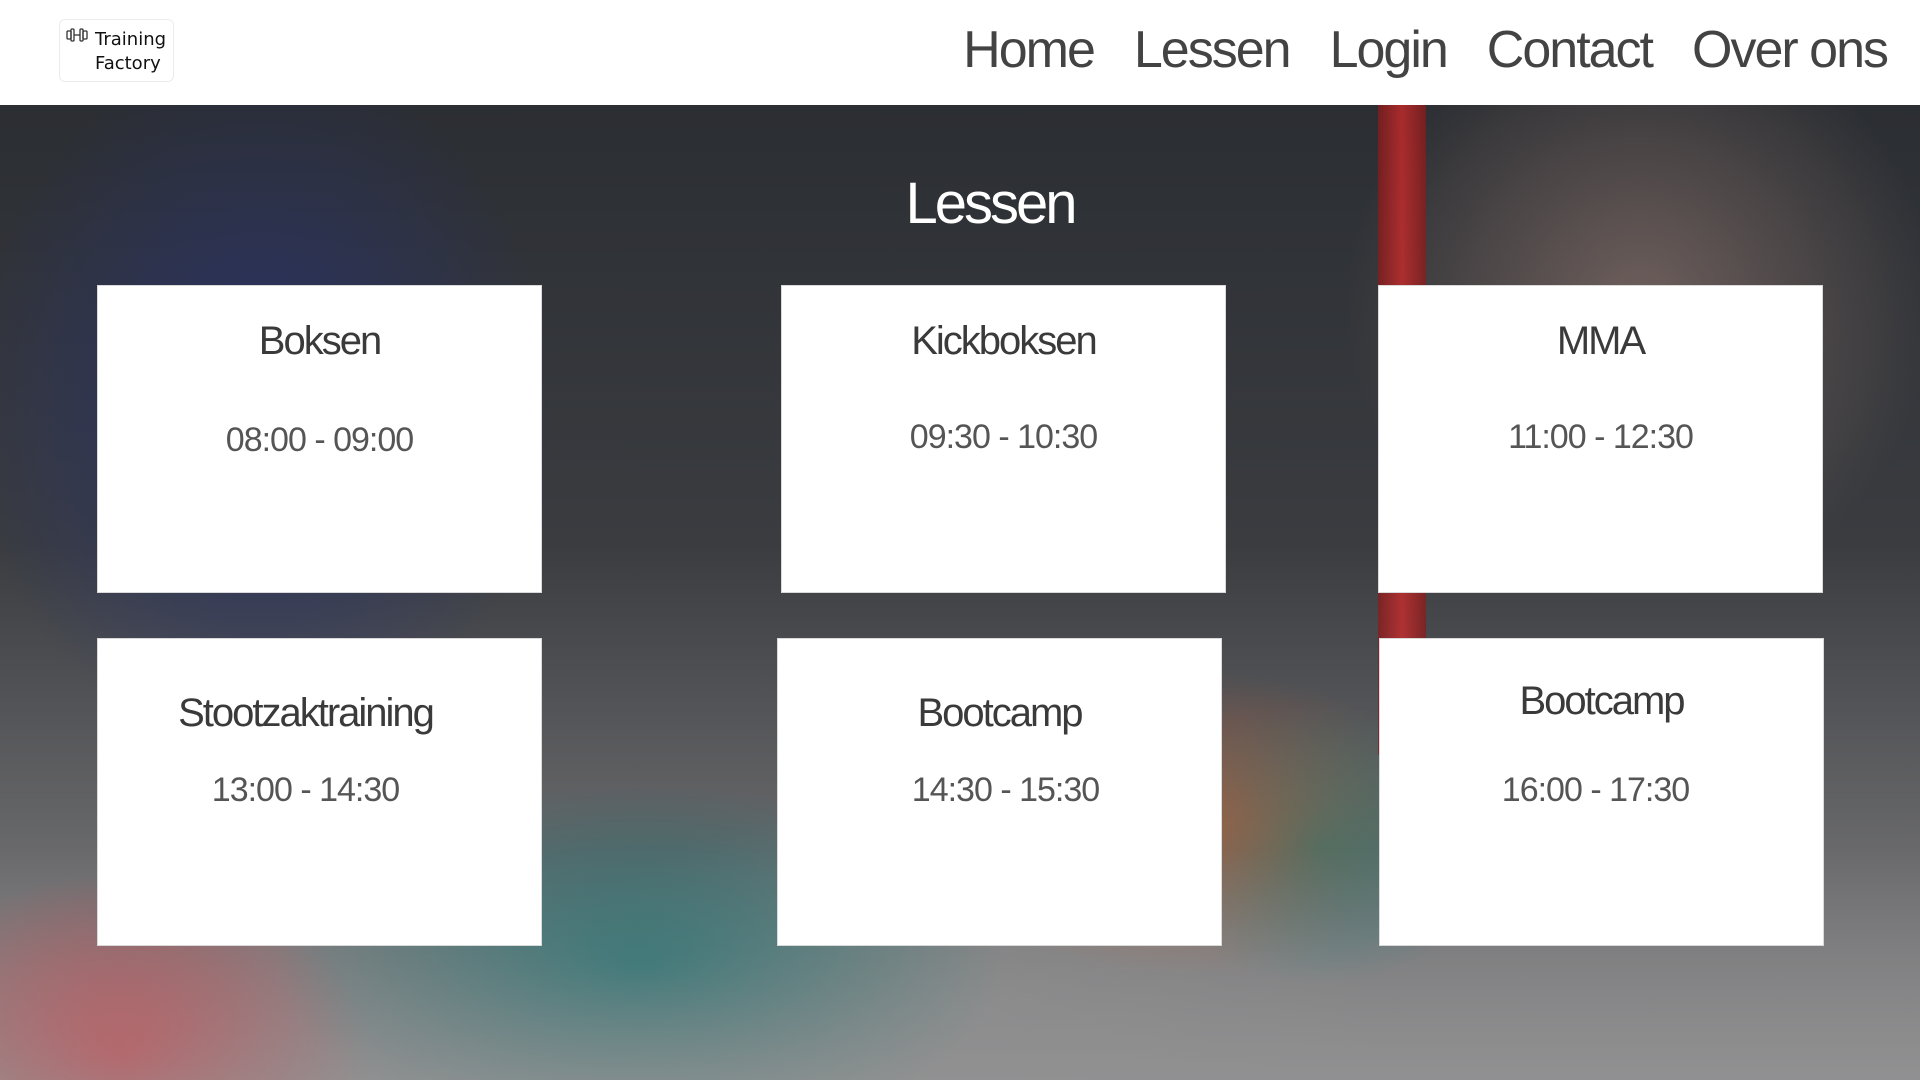 The height and width of the screenshot is (1080, 1920). I want to click on dumbbell-icon, so click(77, 35).